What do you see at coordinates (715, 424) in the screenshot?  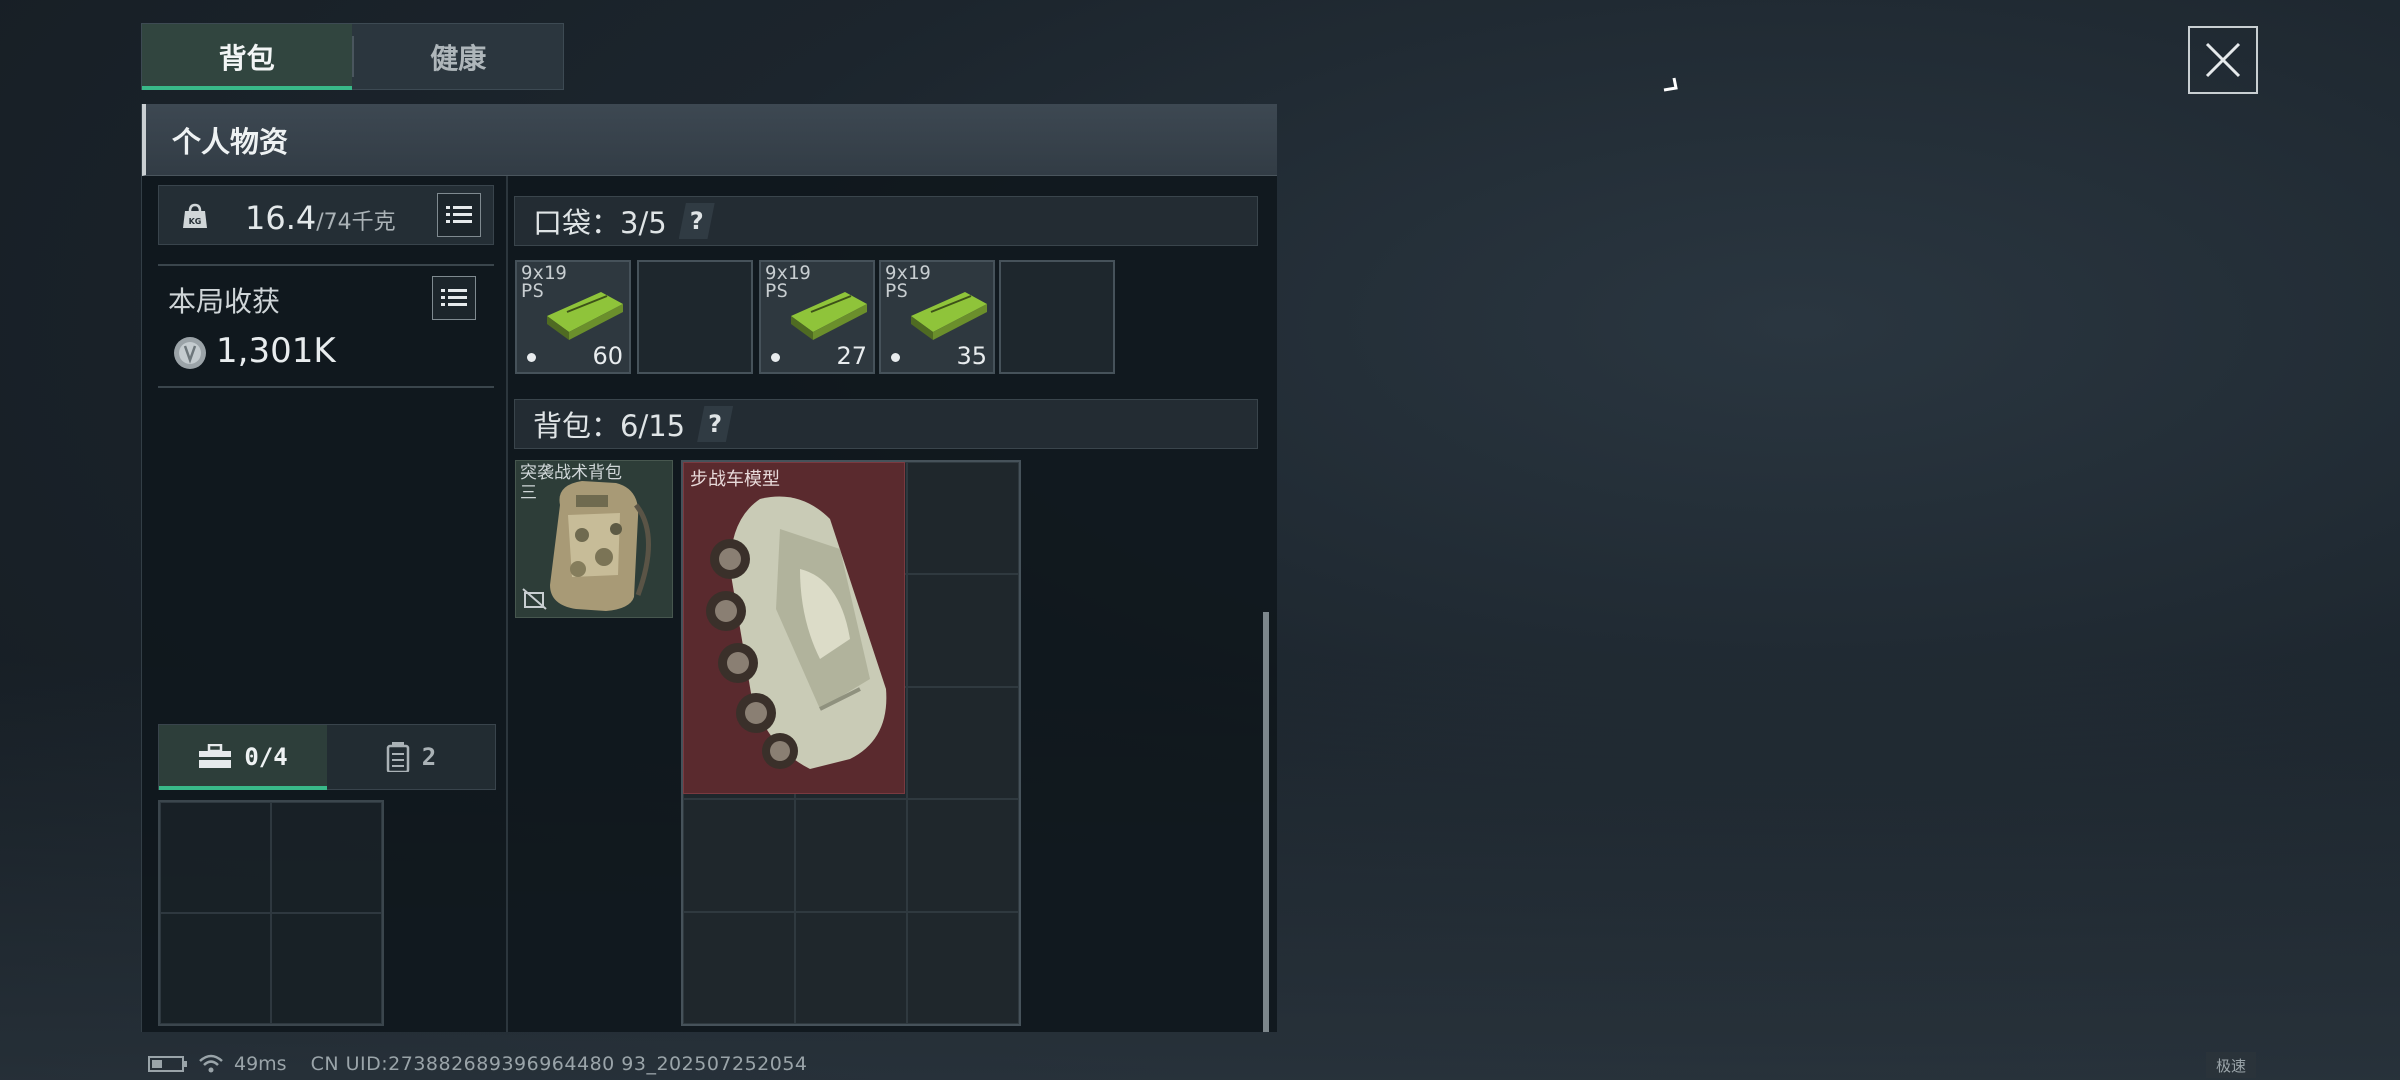 I see `backpack-help-button: ?` at bounding box center [715, 424].